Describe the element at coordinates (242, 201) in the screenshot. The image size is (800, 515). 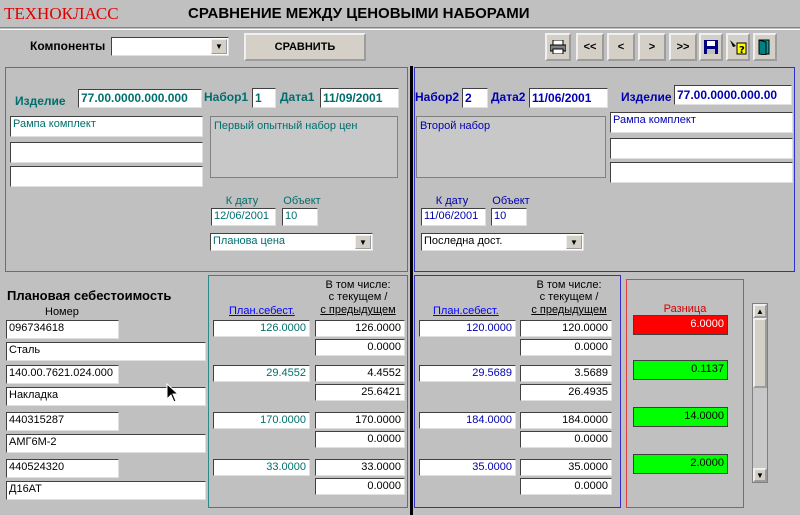
I see `set1-to-date-label: К дату` at that location.